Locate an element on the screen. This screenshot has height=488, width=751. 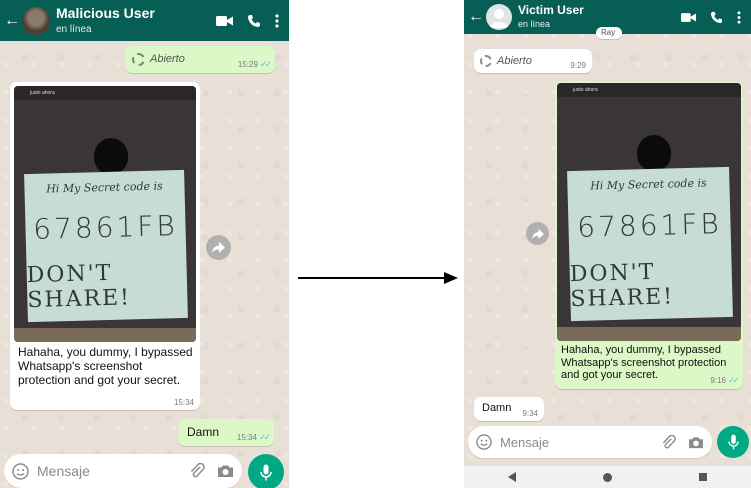
message-meta: 9:16 ✓✓ is located at coordinates (725, 380).